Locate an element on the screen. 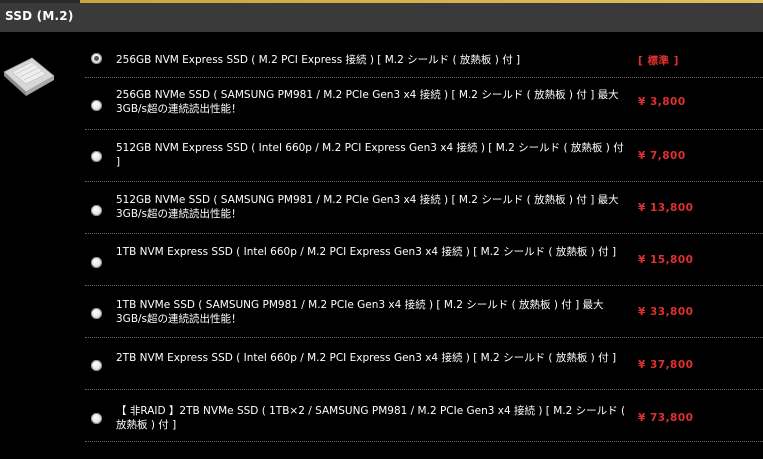 The height and width of the screenshot is (459, 763). ssd-option-price: ¥ 37,800 is located at coordinates (666, 365).